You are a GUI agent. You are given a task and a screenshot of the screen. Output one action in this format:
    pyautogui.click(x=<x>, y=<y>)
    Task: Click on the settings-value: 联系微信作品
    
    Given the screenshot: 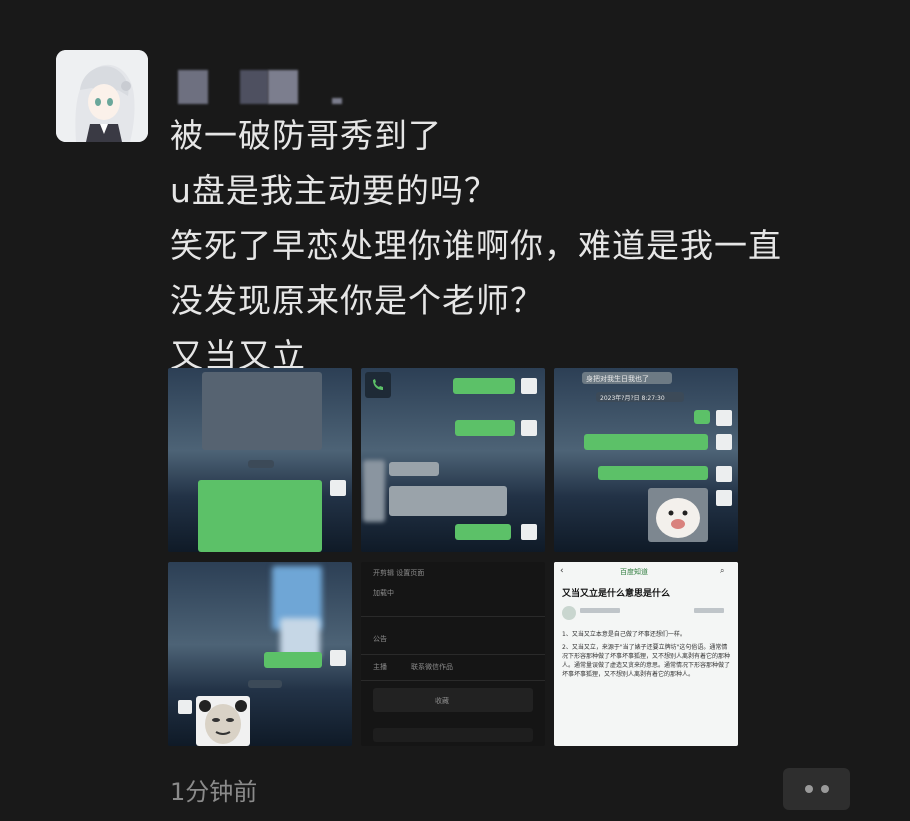 What is the action you would take?
    pyautogui.click(x=432, y=667)
    